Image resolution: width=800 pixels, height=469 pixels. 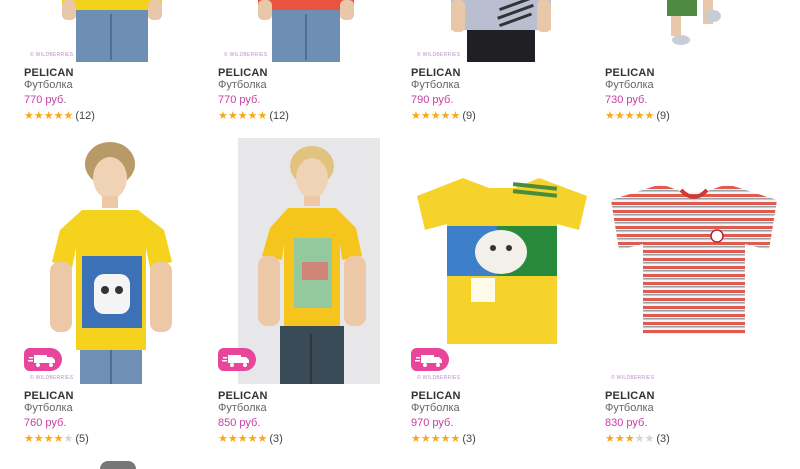 I want to click on review-count: (5), so click(x=81, y=439).